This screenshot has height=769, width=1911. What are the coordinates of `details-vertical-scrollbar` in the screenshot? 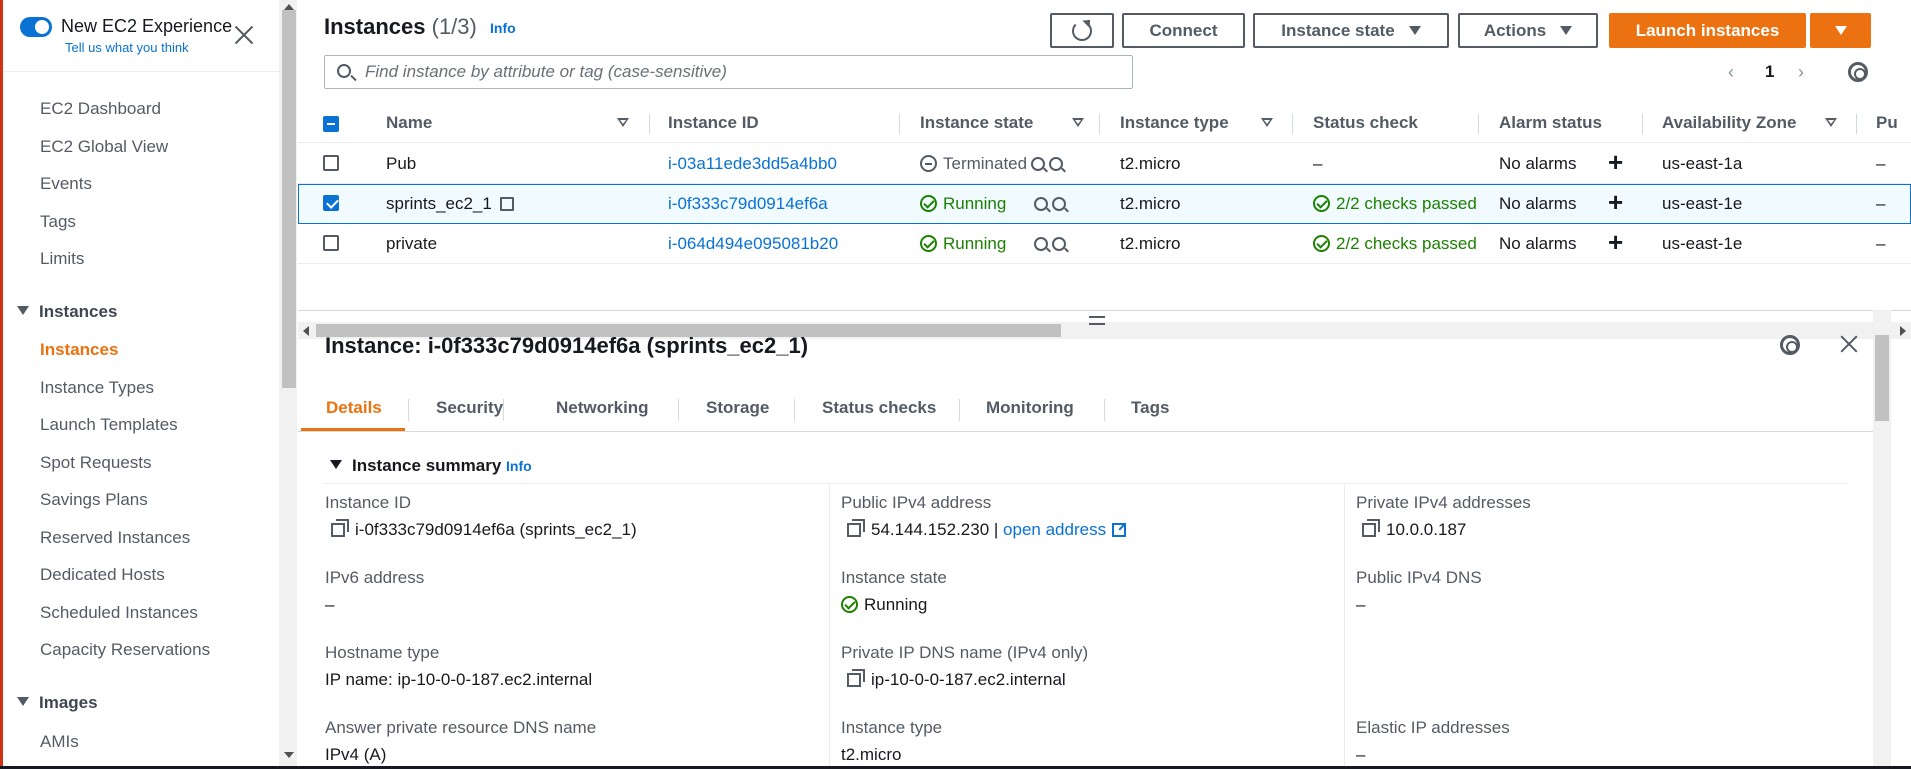 It's located at (1882, 539).